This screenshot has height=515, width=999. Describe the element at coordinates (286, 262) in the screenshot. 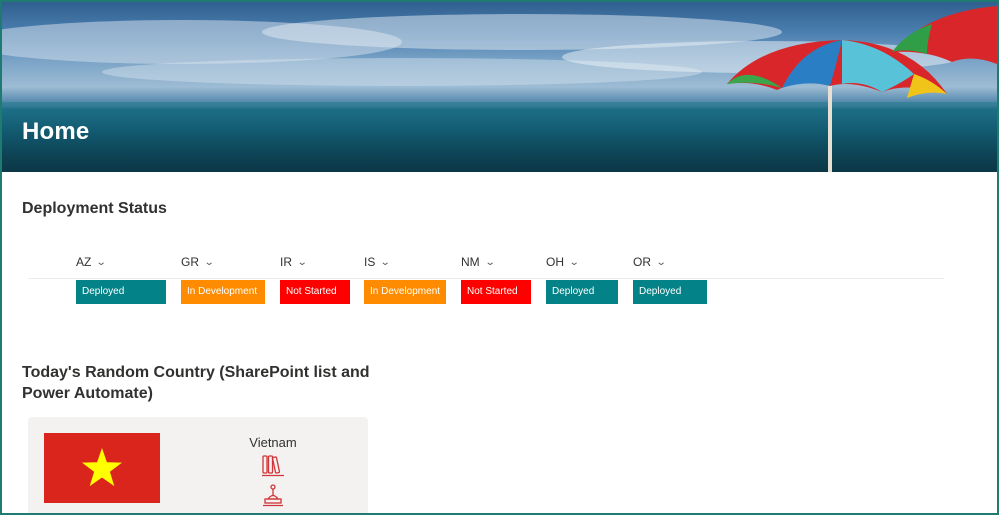

I see `column-label: IR` at that location.